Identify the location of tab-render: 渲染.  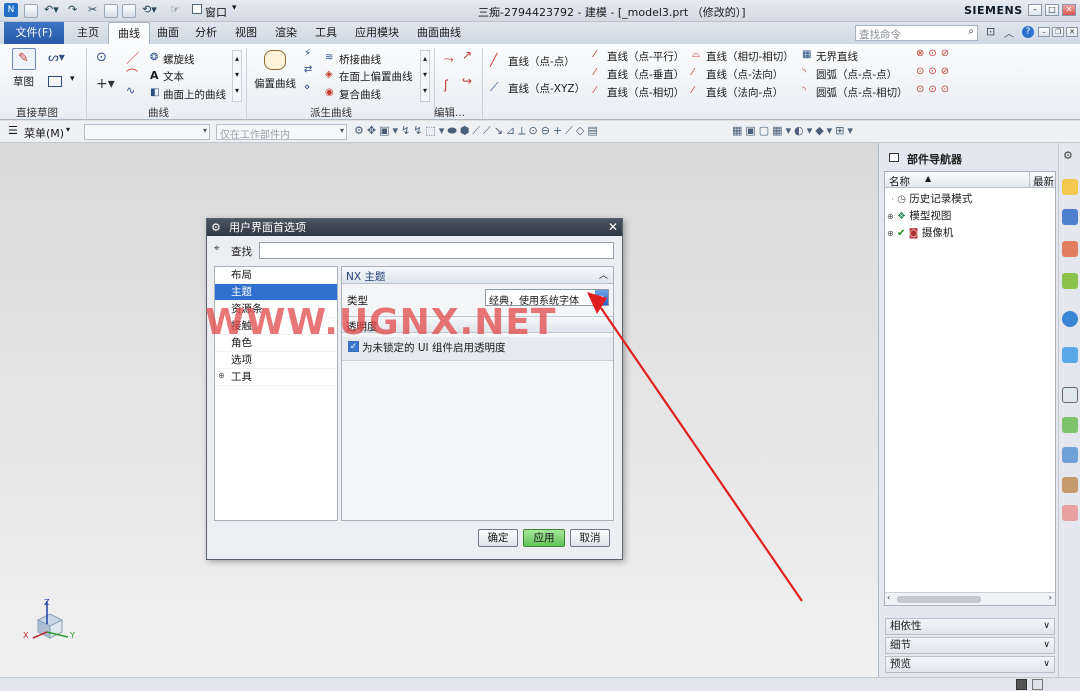
(286, 33).